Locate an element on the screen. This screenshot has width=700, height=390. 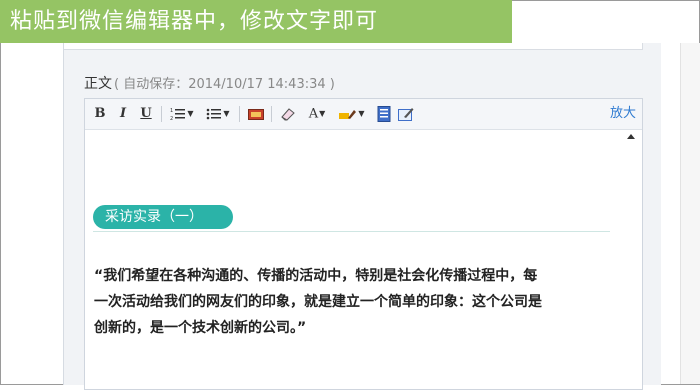
quote-line: “我们希望在各种沟通的、传播的活动中，特别是社会化传播过程中，每 is located at coordinates (316, 276).